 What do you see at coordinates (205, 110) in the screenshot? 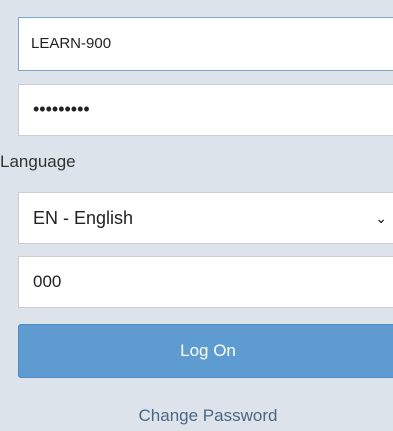
I see `password-input: •••••••••` at bounding box center [205, 110].